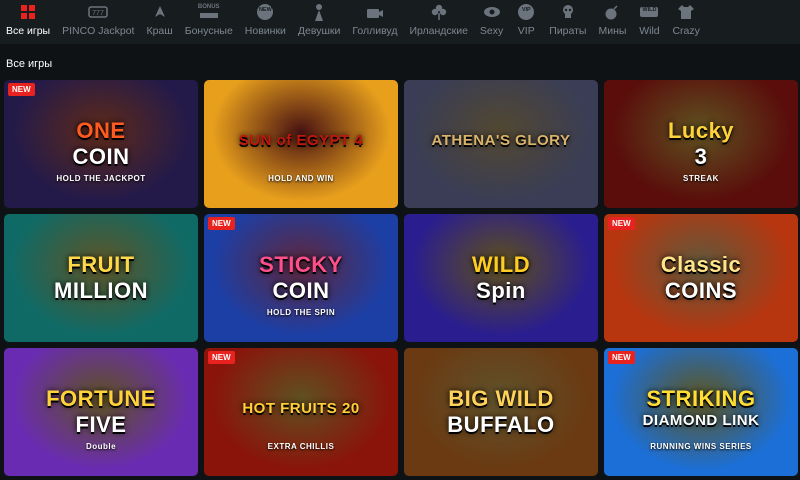 This screenshot has height=480, width=800. What do you see at coordinates (492, 12) in the screenshot?
I see `eye-icon` at bounding box center [492, 12].